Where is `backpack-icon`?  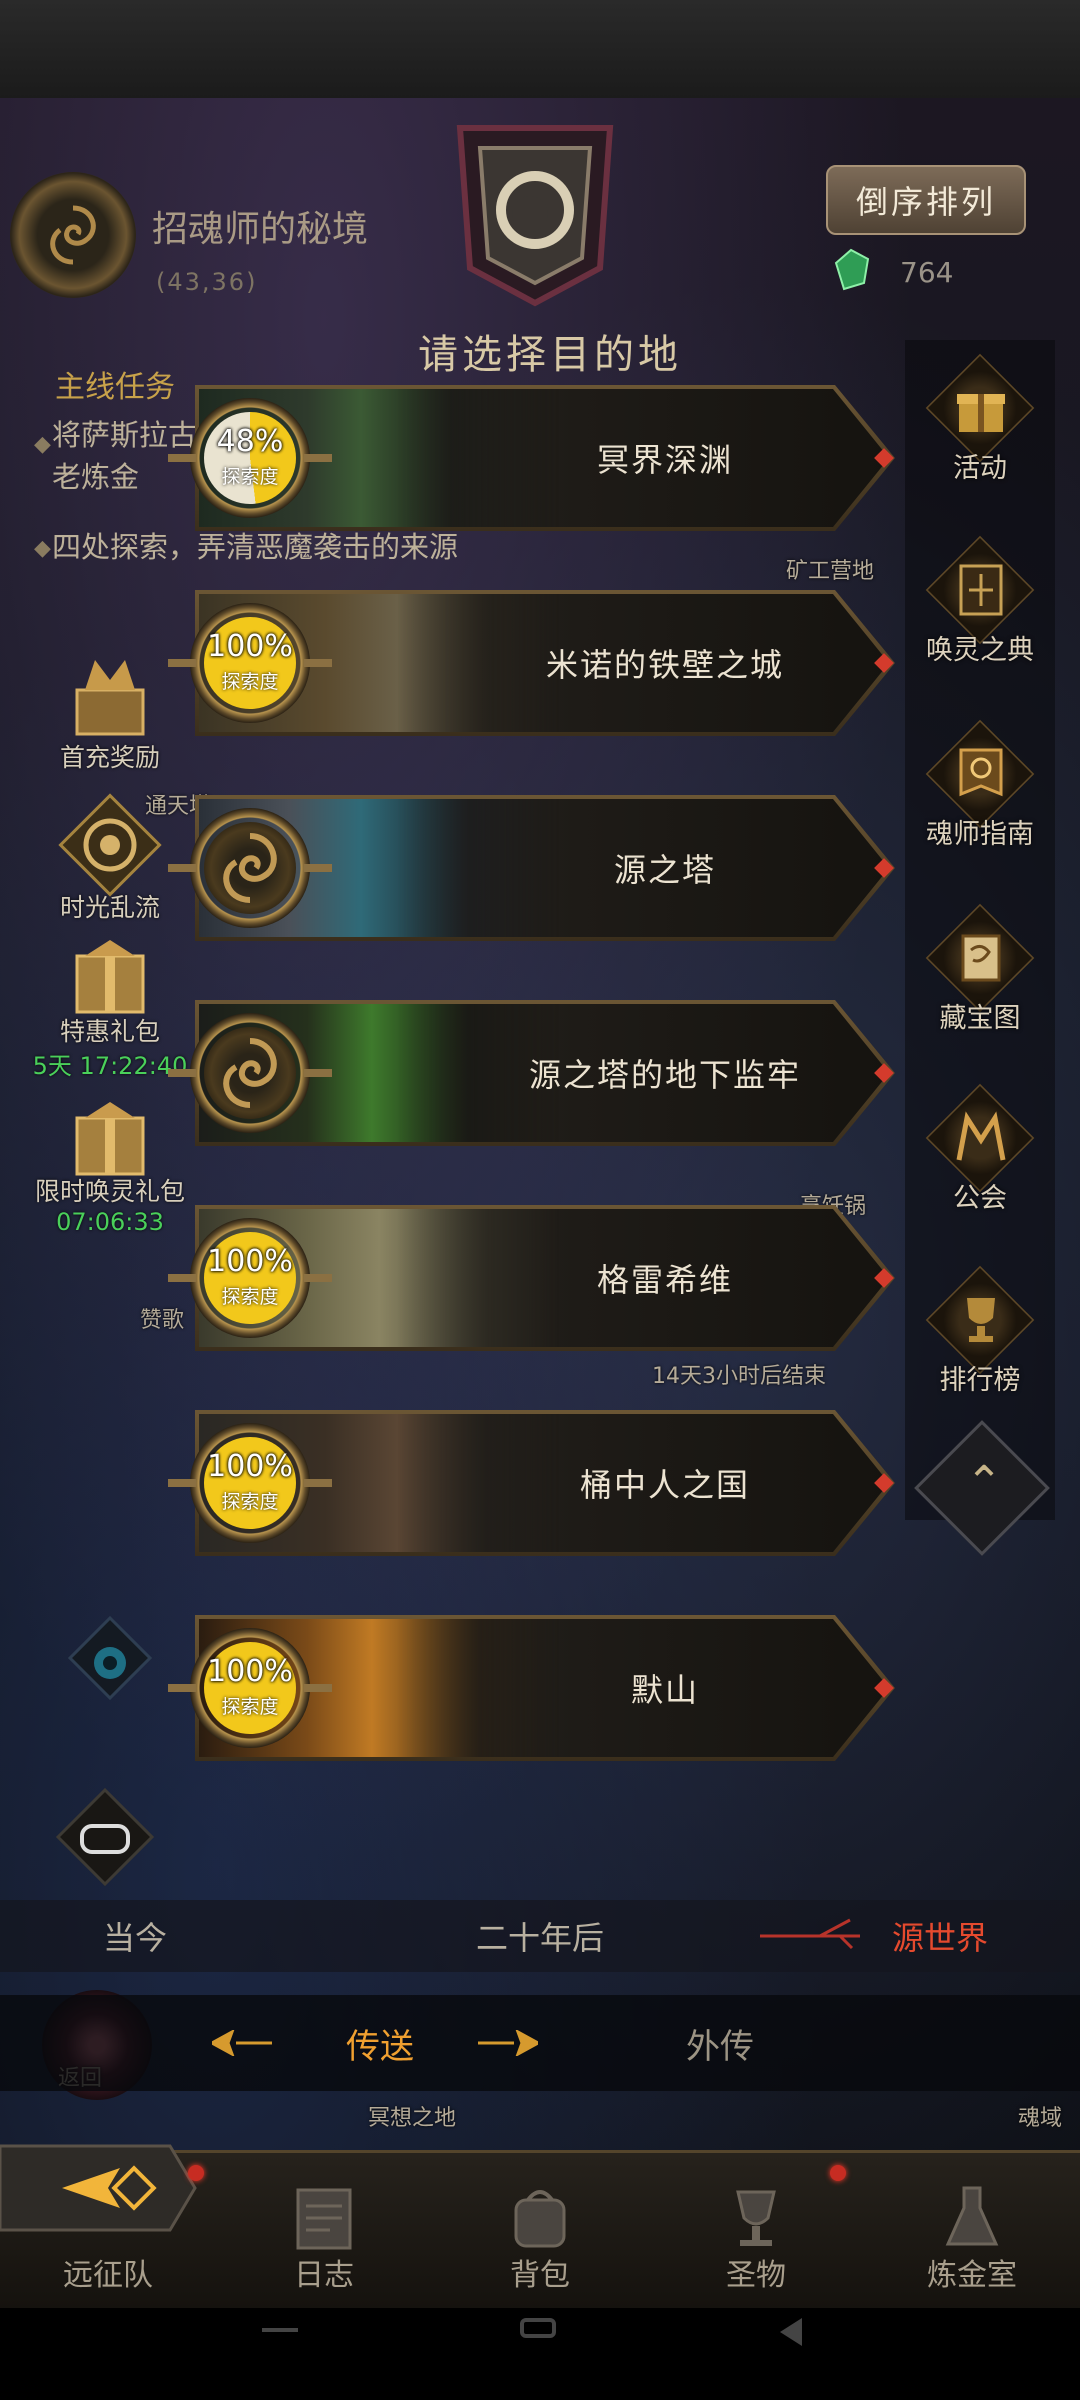
backpack-icon is located at coordinates (540, 2219).